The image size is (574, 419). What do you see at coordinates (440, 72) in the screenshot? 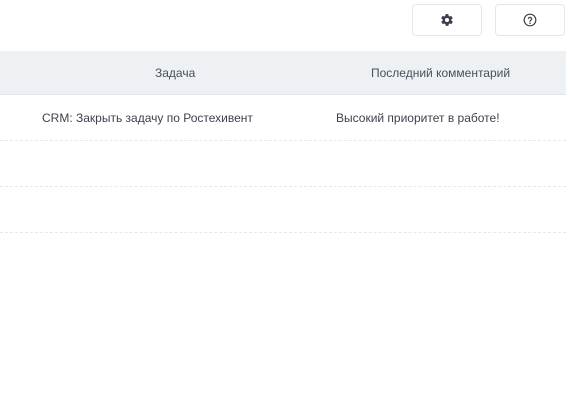
I see `column-header-last-comment: Последний комментарий` at bounding box center [440, 72].